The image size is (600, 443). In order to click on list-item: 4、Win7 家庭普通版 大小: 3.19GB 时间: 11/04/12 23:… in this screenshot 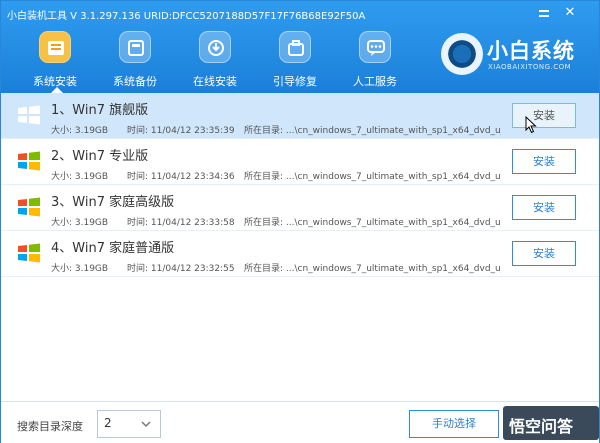, I will do `click(300, 254)`.